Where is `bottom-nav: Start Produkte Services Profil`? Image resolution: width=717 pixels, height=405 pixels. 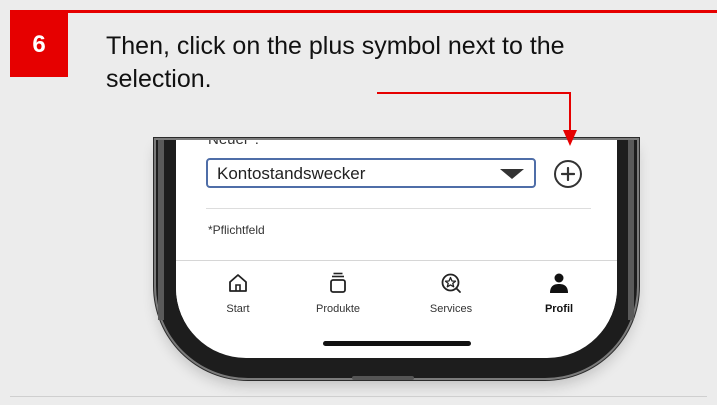
bottom-nav: Start Produkte Services Profil is located at coordinates (396, 295).